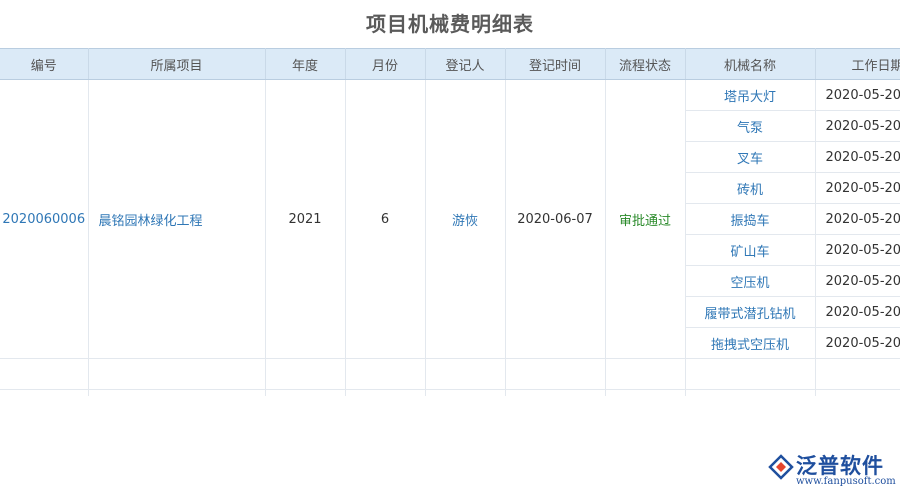  Describe the element at coordinates (450, 24) in the screenshot. I see `page-title: 项目机械费明细表` at that location.